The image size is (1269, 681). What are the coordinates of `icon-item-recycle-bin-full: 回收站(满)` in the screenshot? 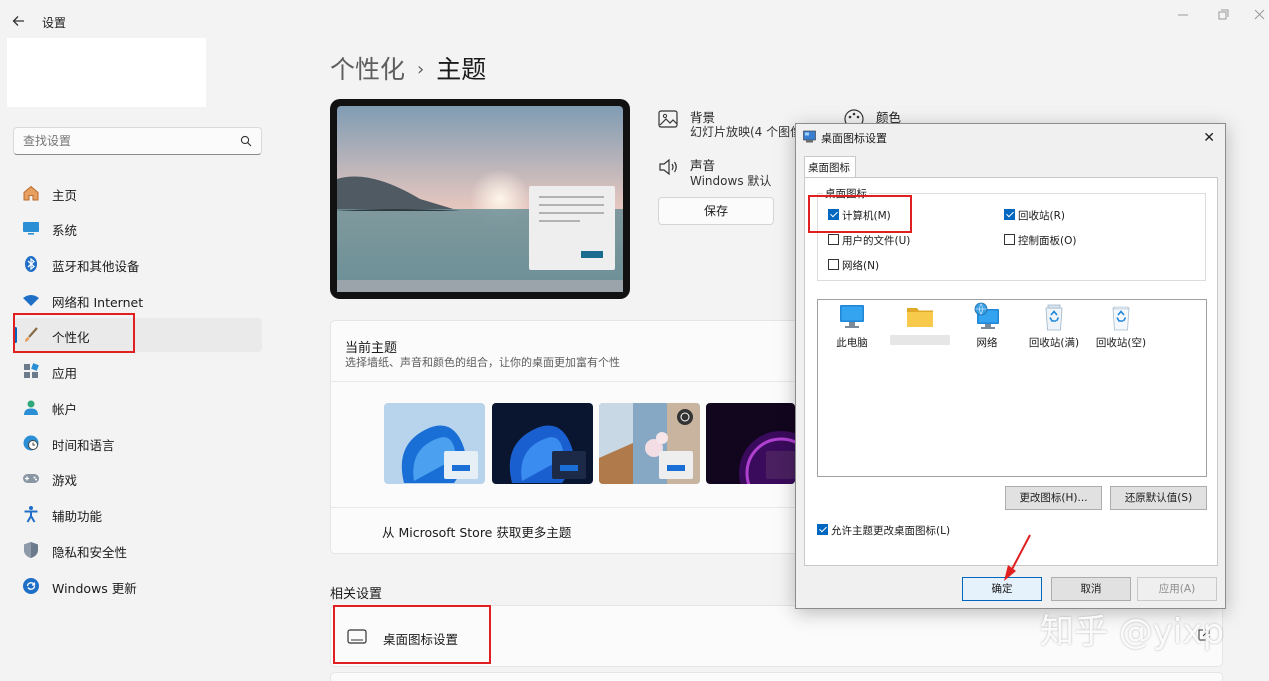 It's located at (1054, 326).